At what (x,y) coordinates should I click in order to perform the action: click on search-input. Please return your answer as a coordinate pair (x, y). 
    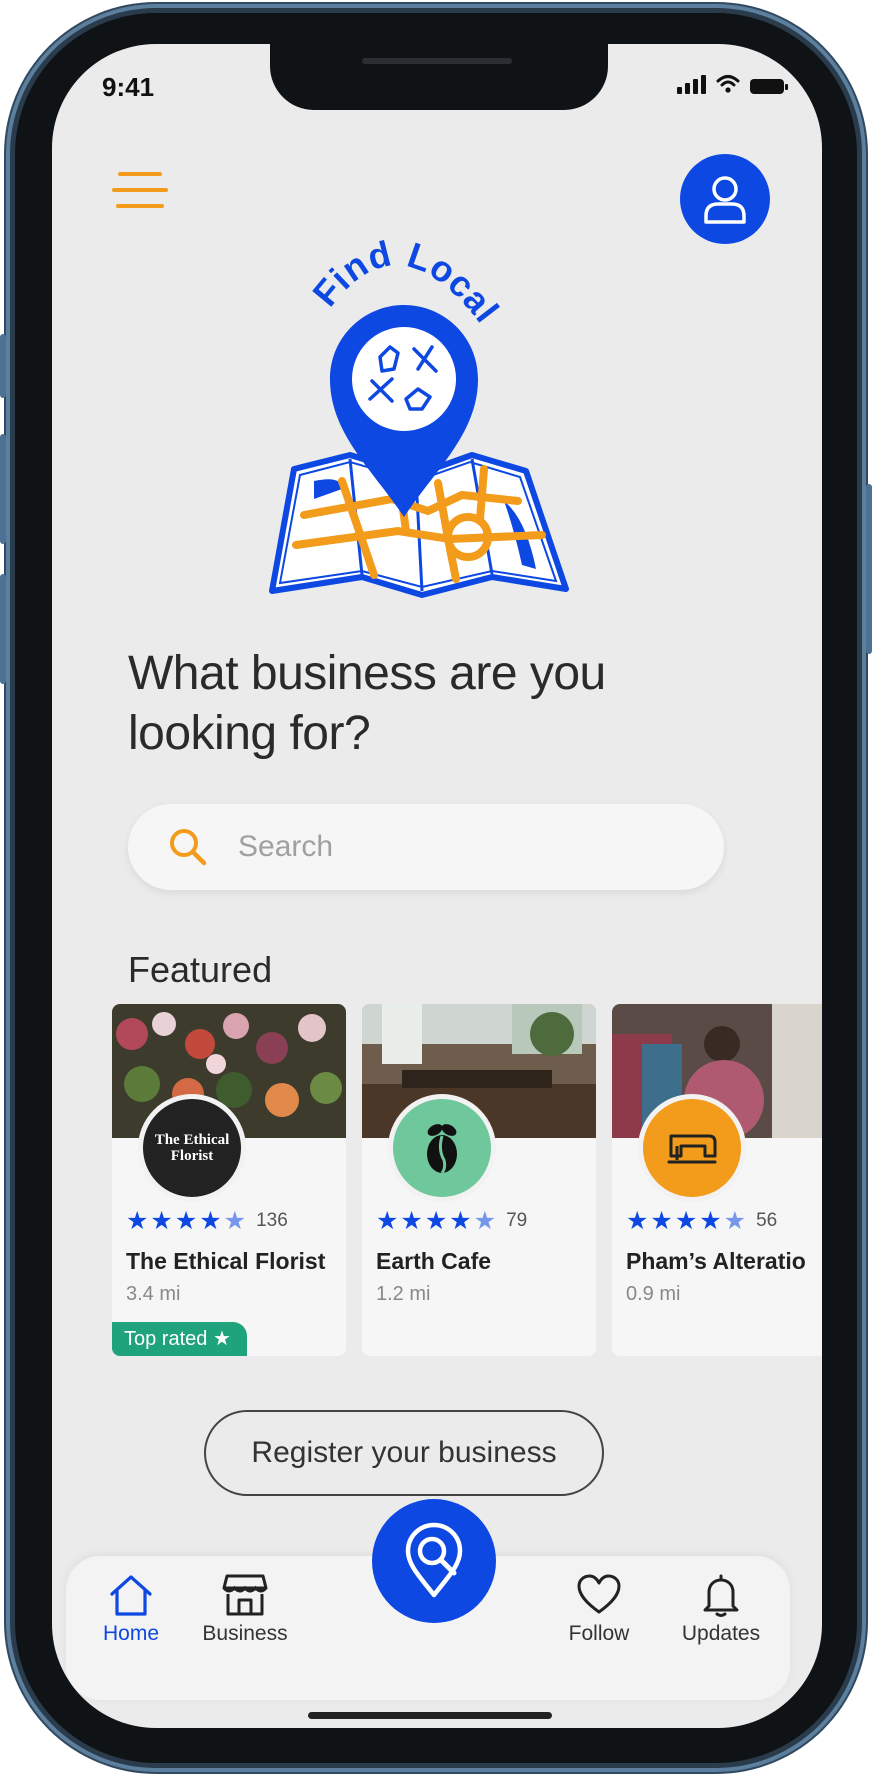
    Looking at the image, I should click on (438, 847).